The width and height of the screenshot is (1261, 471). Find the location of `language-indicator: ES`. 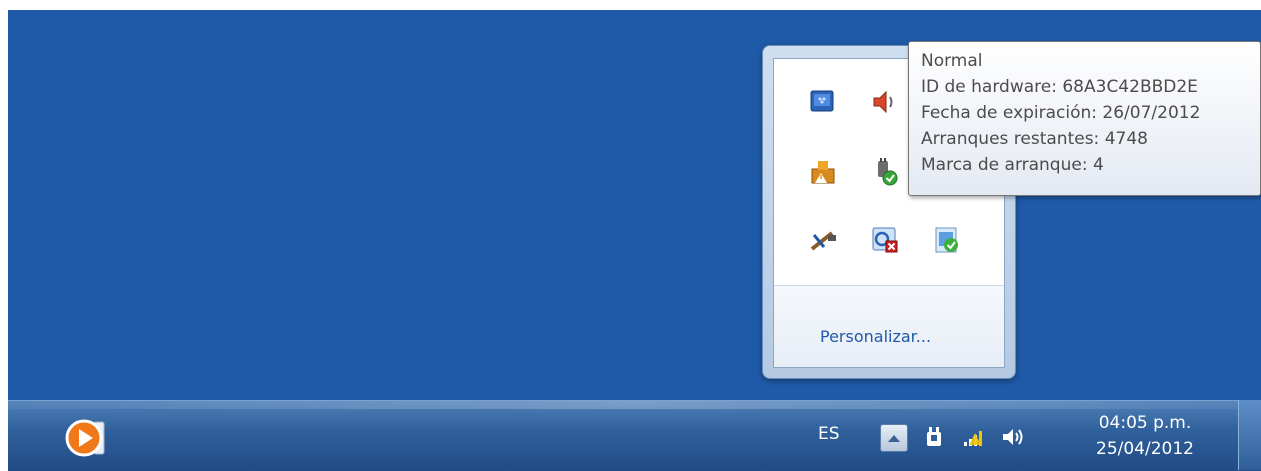

language-indicator: ES is located at coordinates (829, 434).